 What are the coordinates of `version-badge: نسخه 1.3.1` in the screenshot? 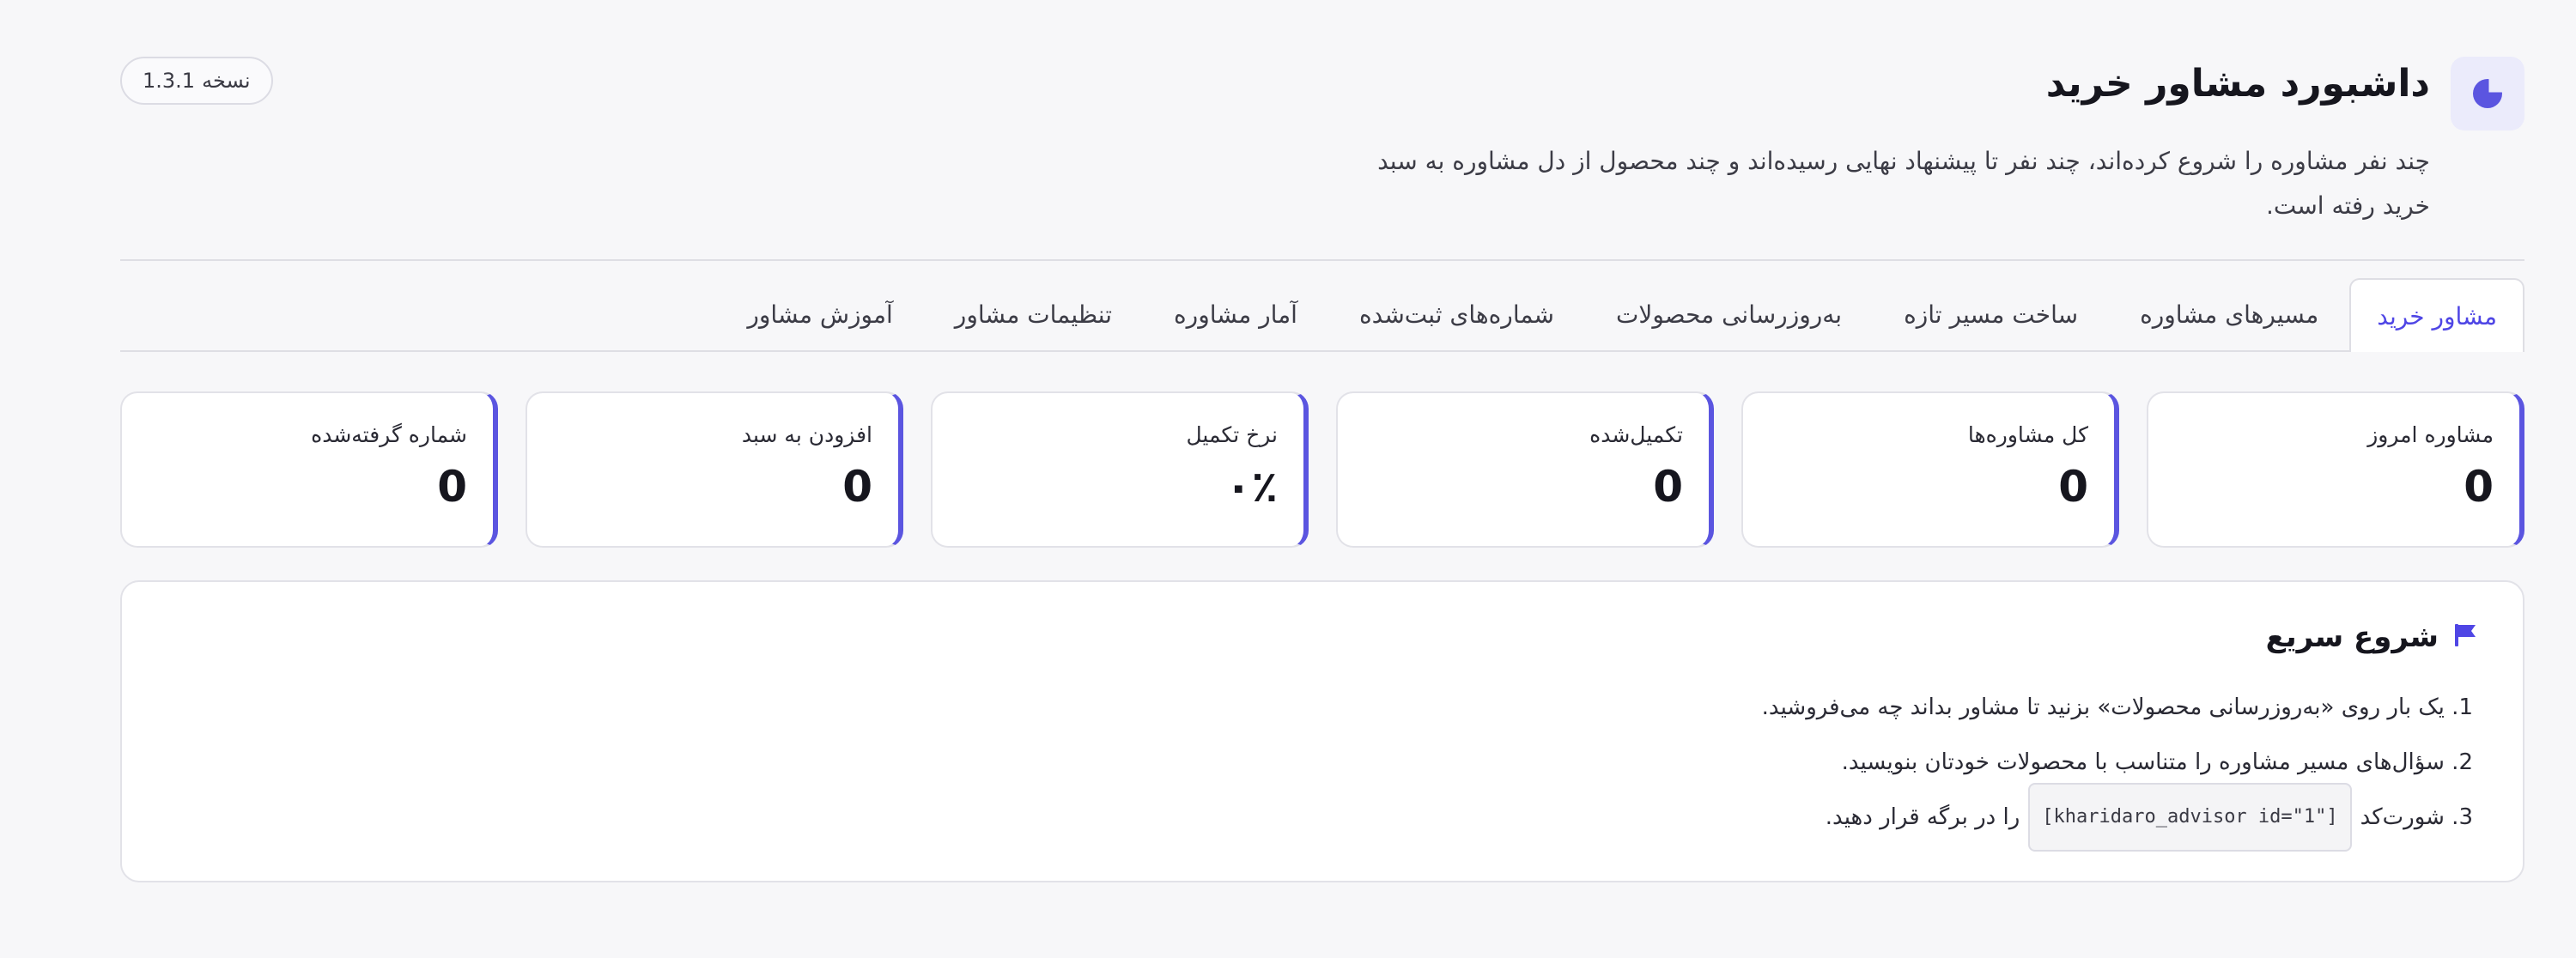 It's located at (197, 81).